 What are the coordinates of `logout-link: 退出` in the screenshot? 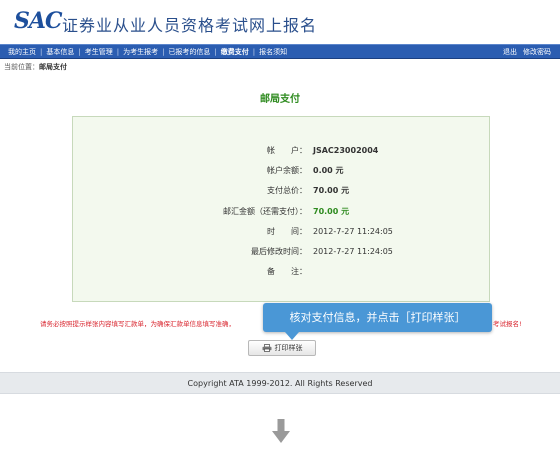 It's located at (510, 52).